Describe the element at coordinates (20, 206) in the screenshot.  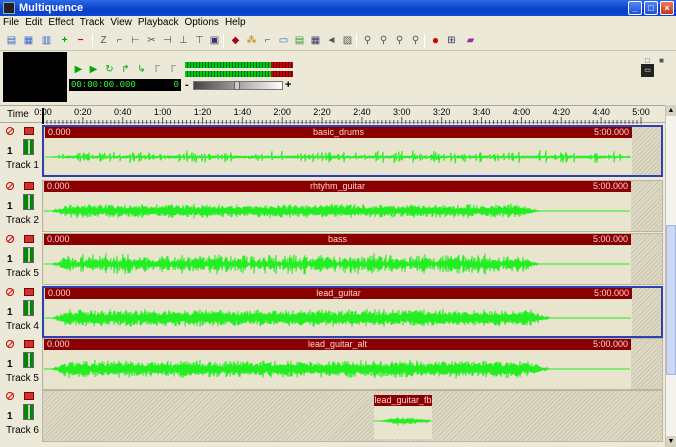
I see `track-header: 1 Track 2` at that location.